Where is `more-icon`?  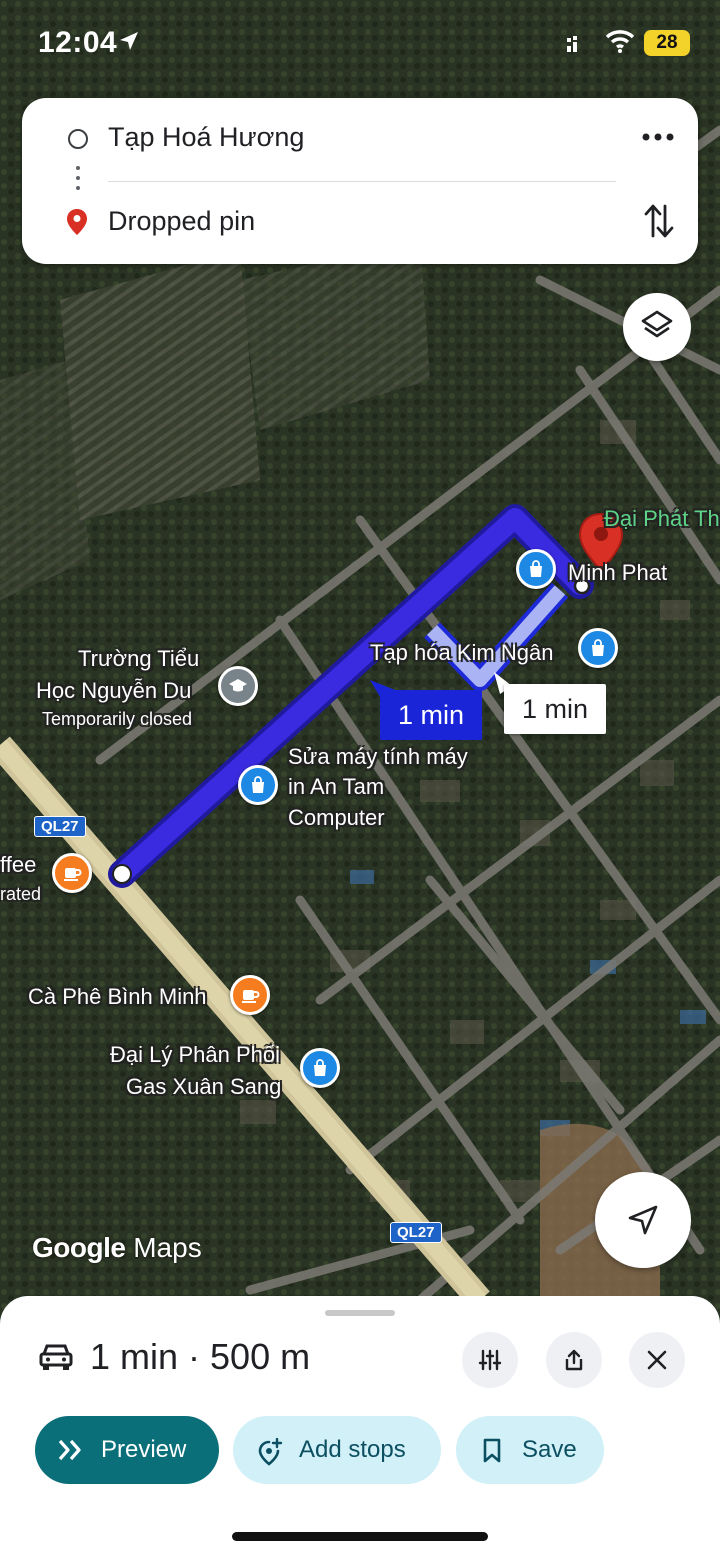 more-icon is located at coordinates (658, 137).